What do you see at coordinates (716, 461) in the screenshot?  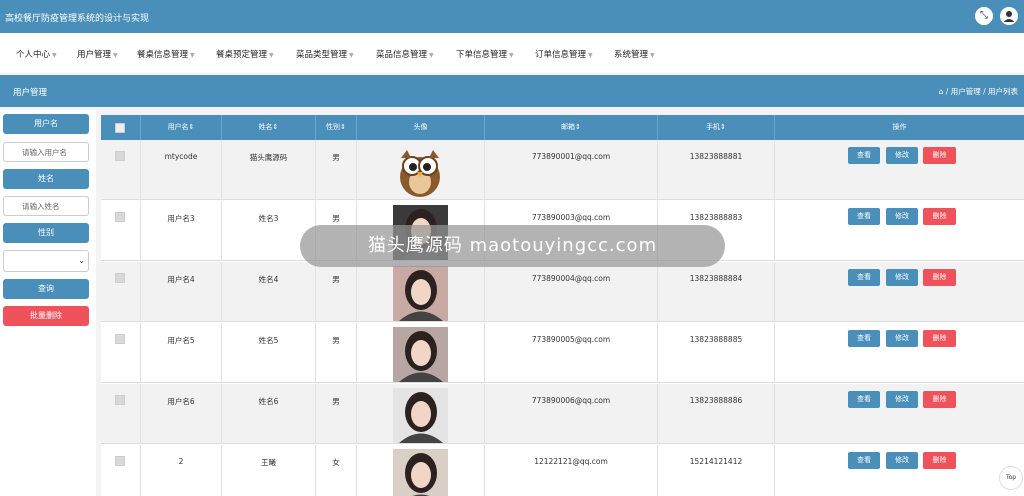 I see `phone: 15214121412` at bounding box center [716, 461].